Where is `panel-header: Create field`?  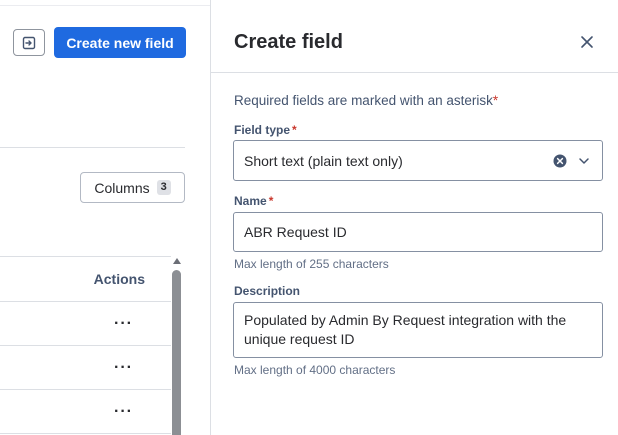
panel-header: Create field is located at coordinates (414, 36).